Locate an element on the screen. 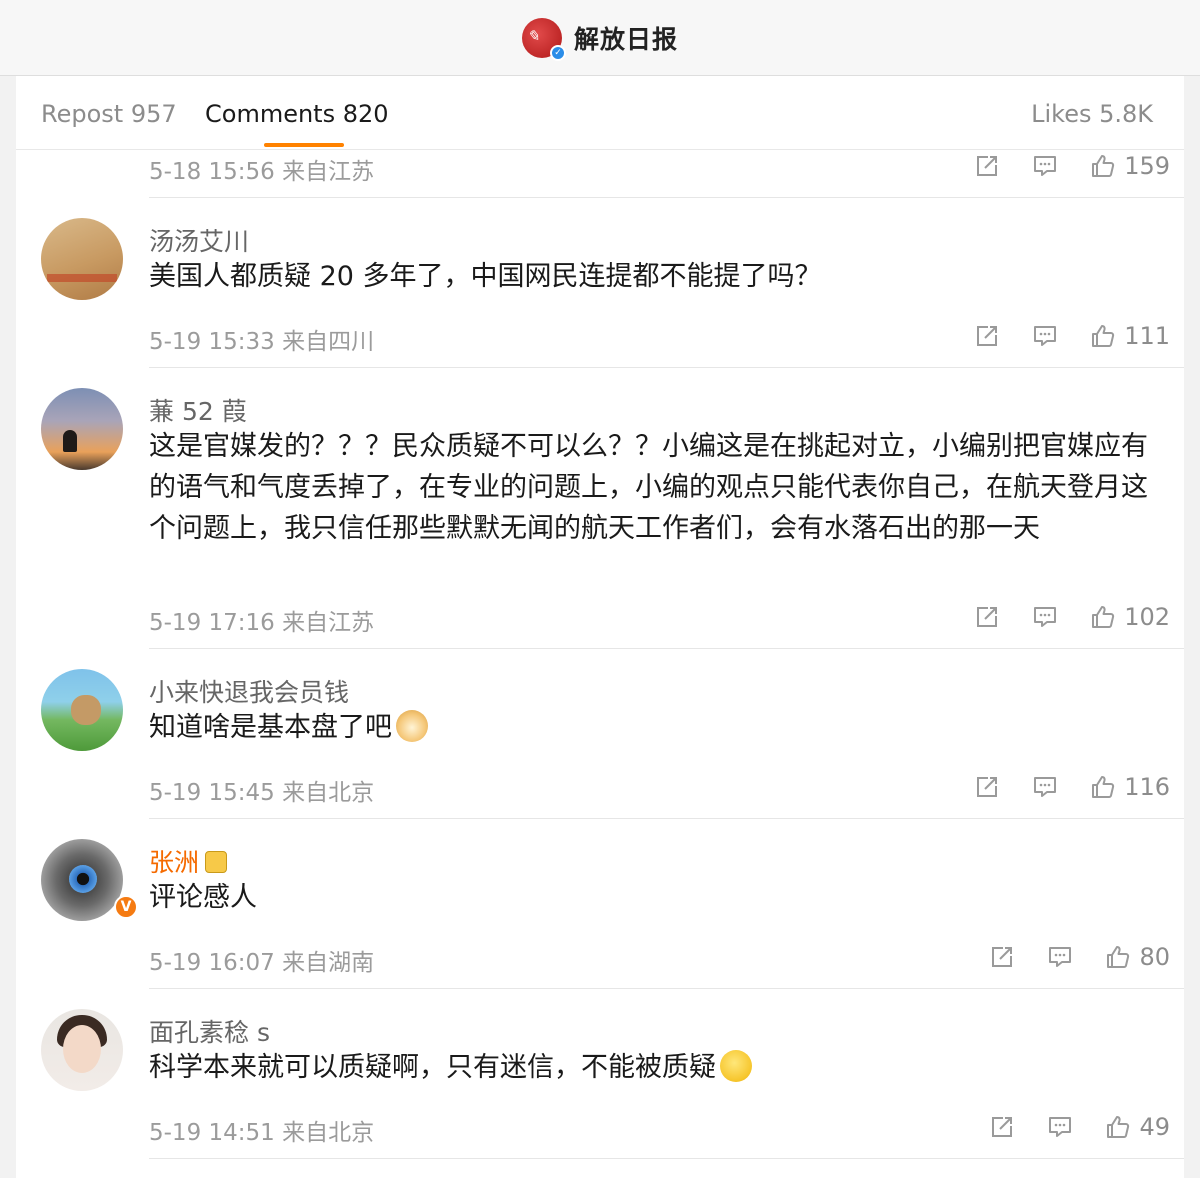 The image size is (1200, 1178). comment-actions: 102 is located at coordinates (1072, 617).